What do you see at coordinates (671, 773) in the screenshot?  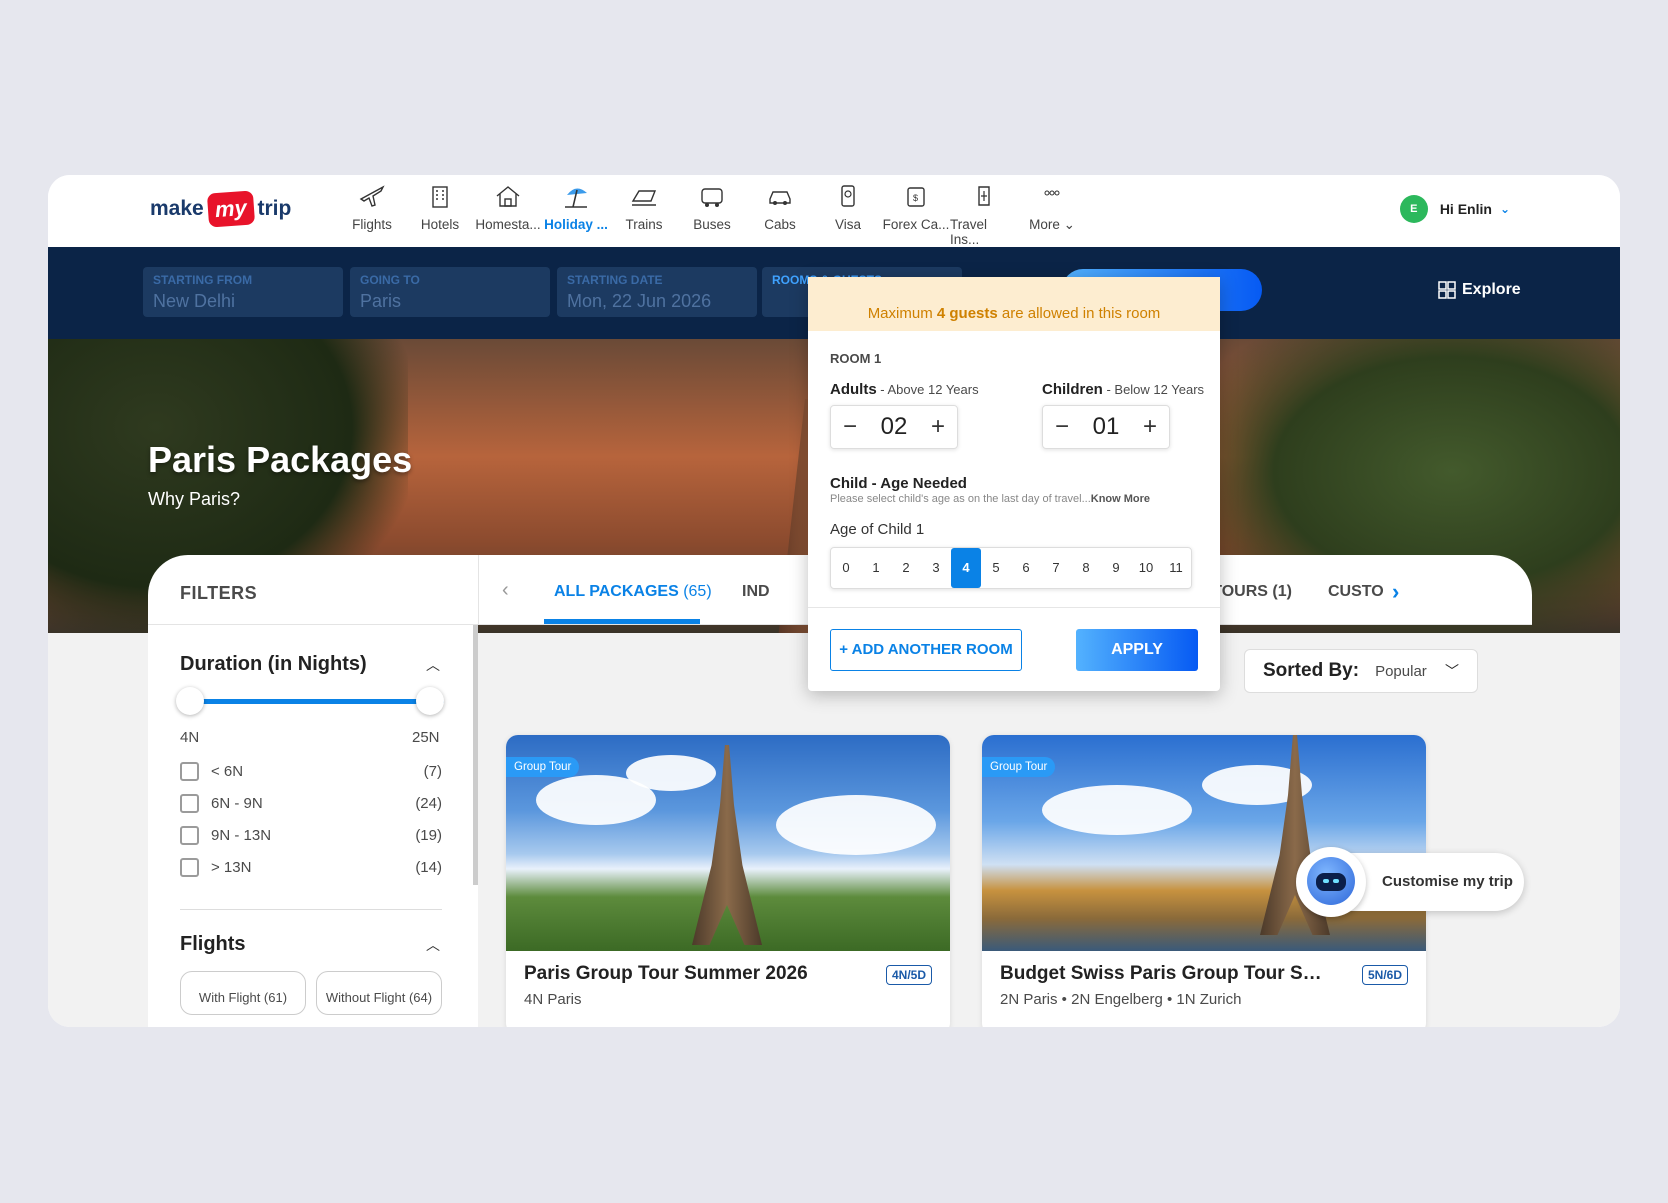 I see `cloud` at bounding box center [671, 773].